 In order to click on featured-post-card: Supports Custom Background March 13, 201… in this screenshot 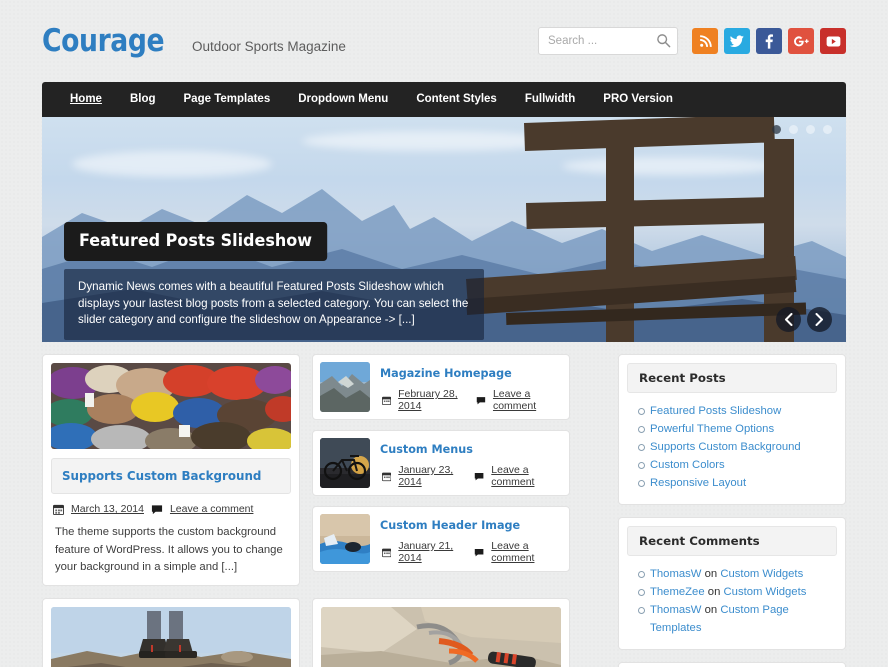, I will do `click(171, 470)`.